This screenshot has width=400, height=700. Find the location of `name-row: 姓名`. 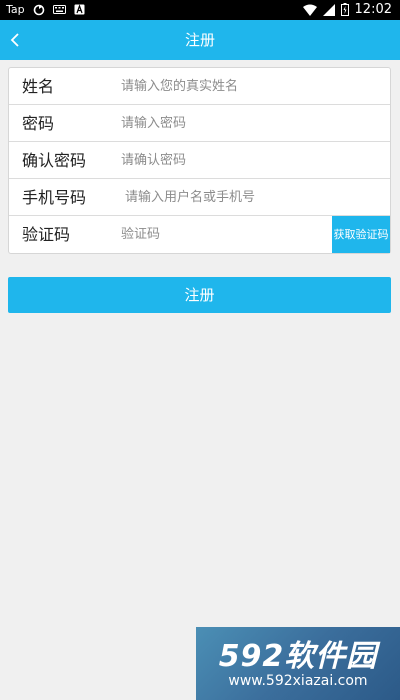

name-row: 姓名 is located at coordinates (199, 86).